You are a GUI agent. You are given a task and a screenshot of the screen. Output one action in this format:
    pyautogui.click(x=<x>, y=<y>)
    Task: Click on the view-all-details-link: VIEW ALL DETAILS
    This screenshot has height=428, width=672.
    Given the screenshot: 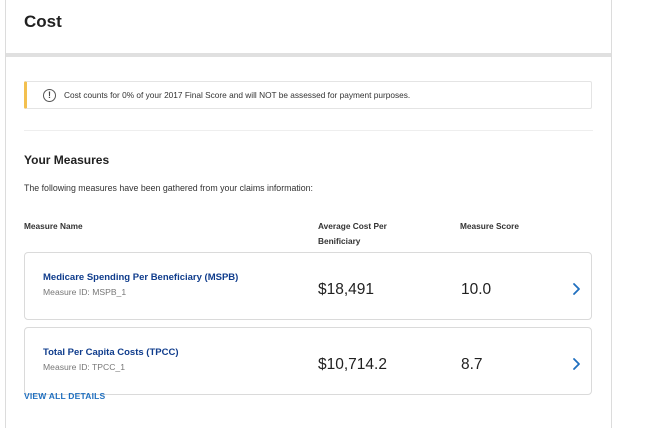 What is the action you would take?
    pyautogui.click(x=64, y=396)
    